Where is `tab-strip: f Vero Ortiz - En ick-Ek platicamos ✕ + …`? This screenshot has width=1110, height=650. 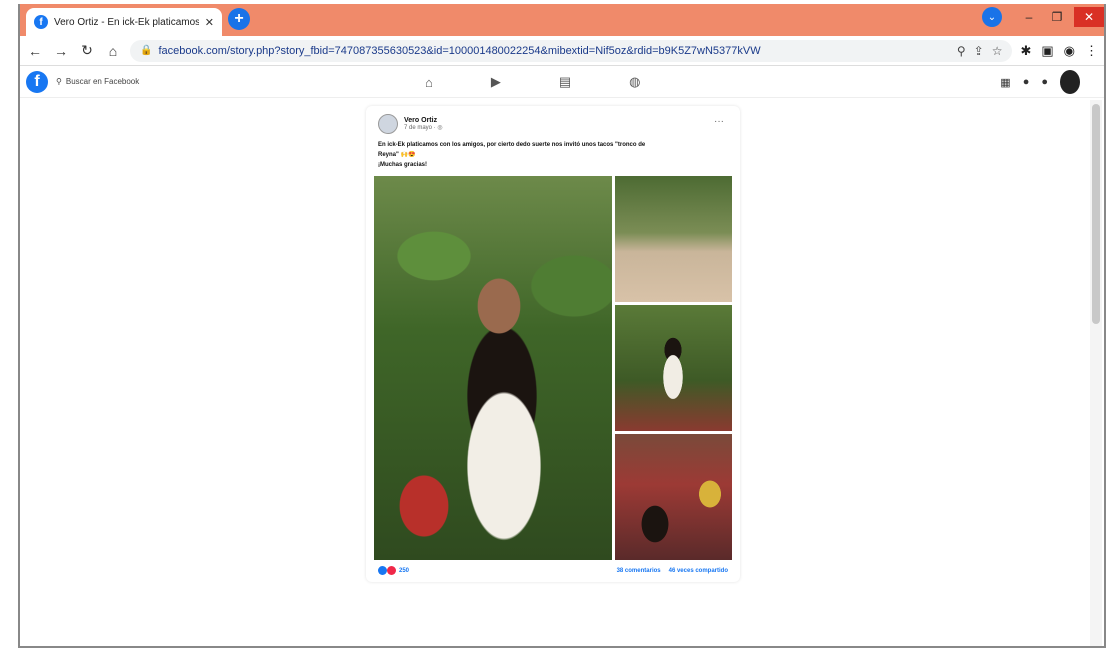
tab-strip: f Vero Ortiz - En ick-Ek platicamos ✕ + … is located at coordinates (562, 20).